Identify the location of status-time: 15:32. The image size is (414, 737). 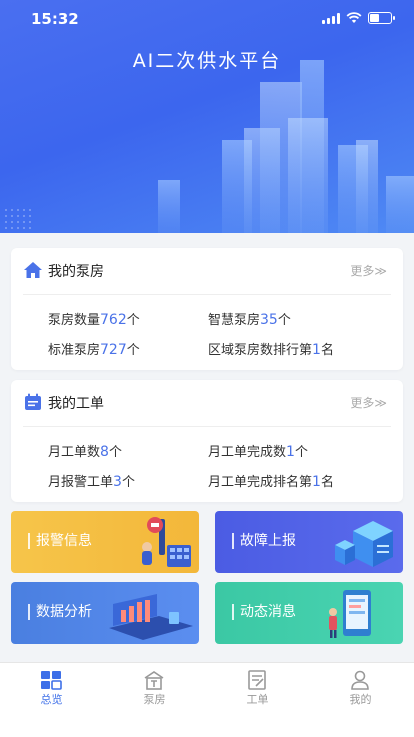
(55, 19).